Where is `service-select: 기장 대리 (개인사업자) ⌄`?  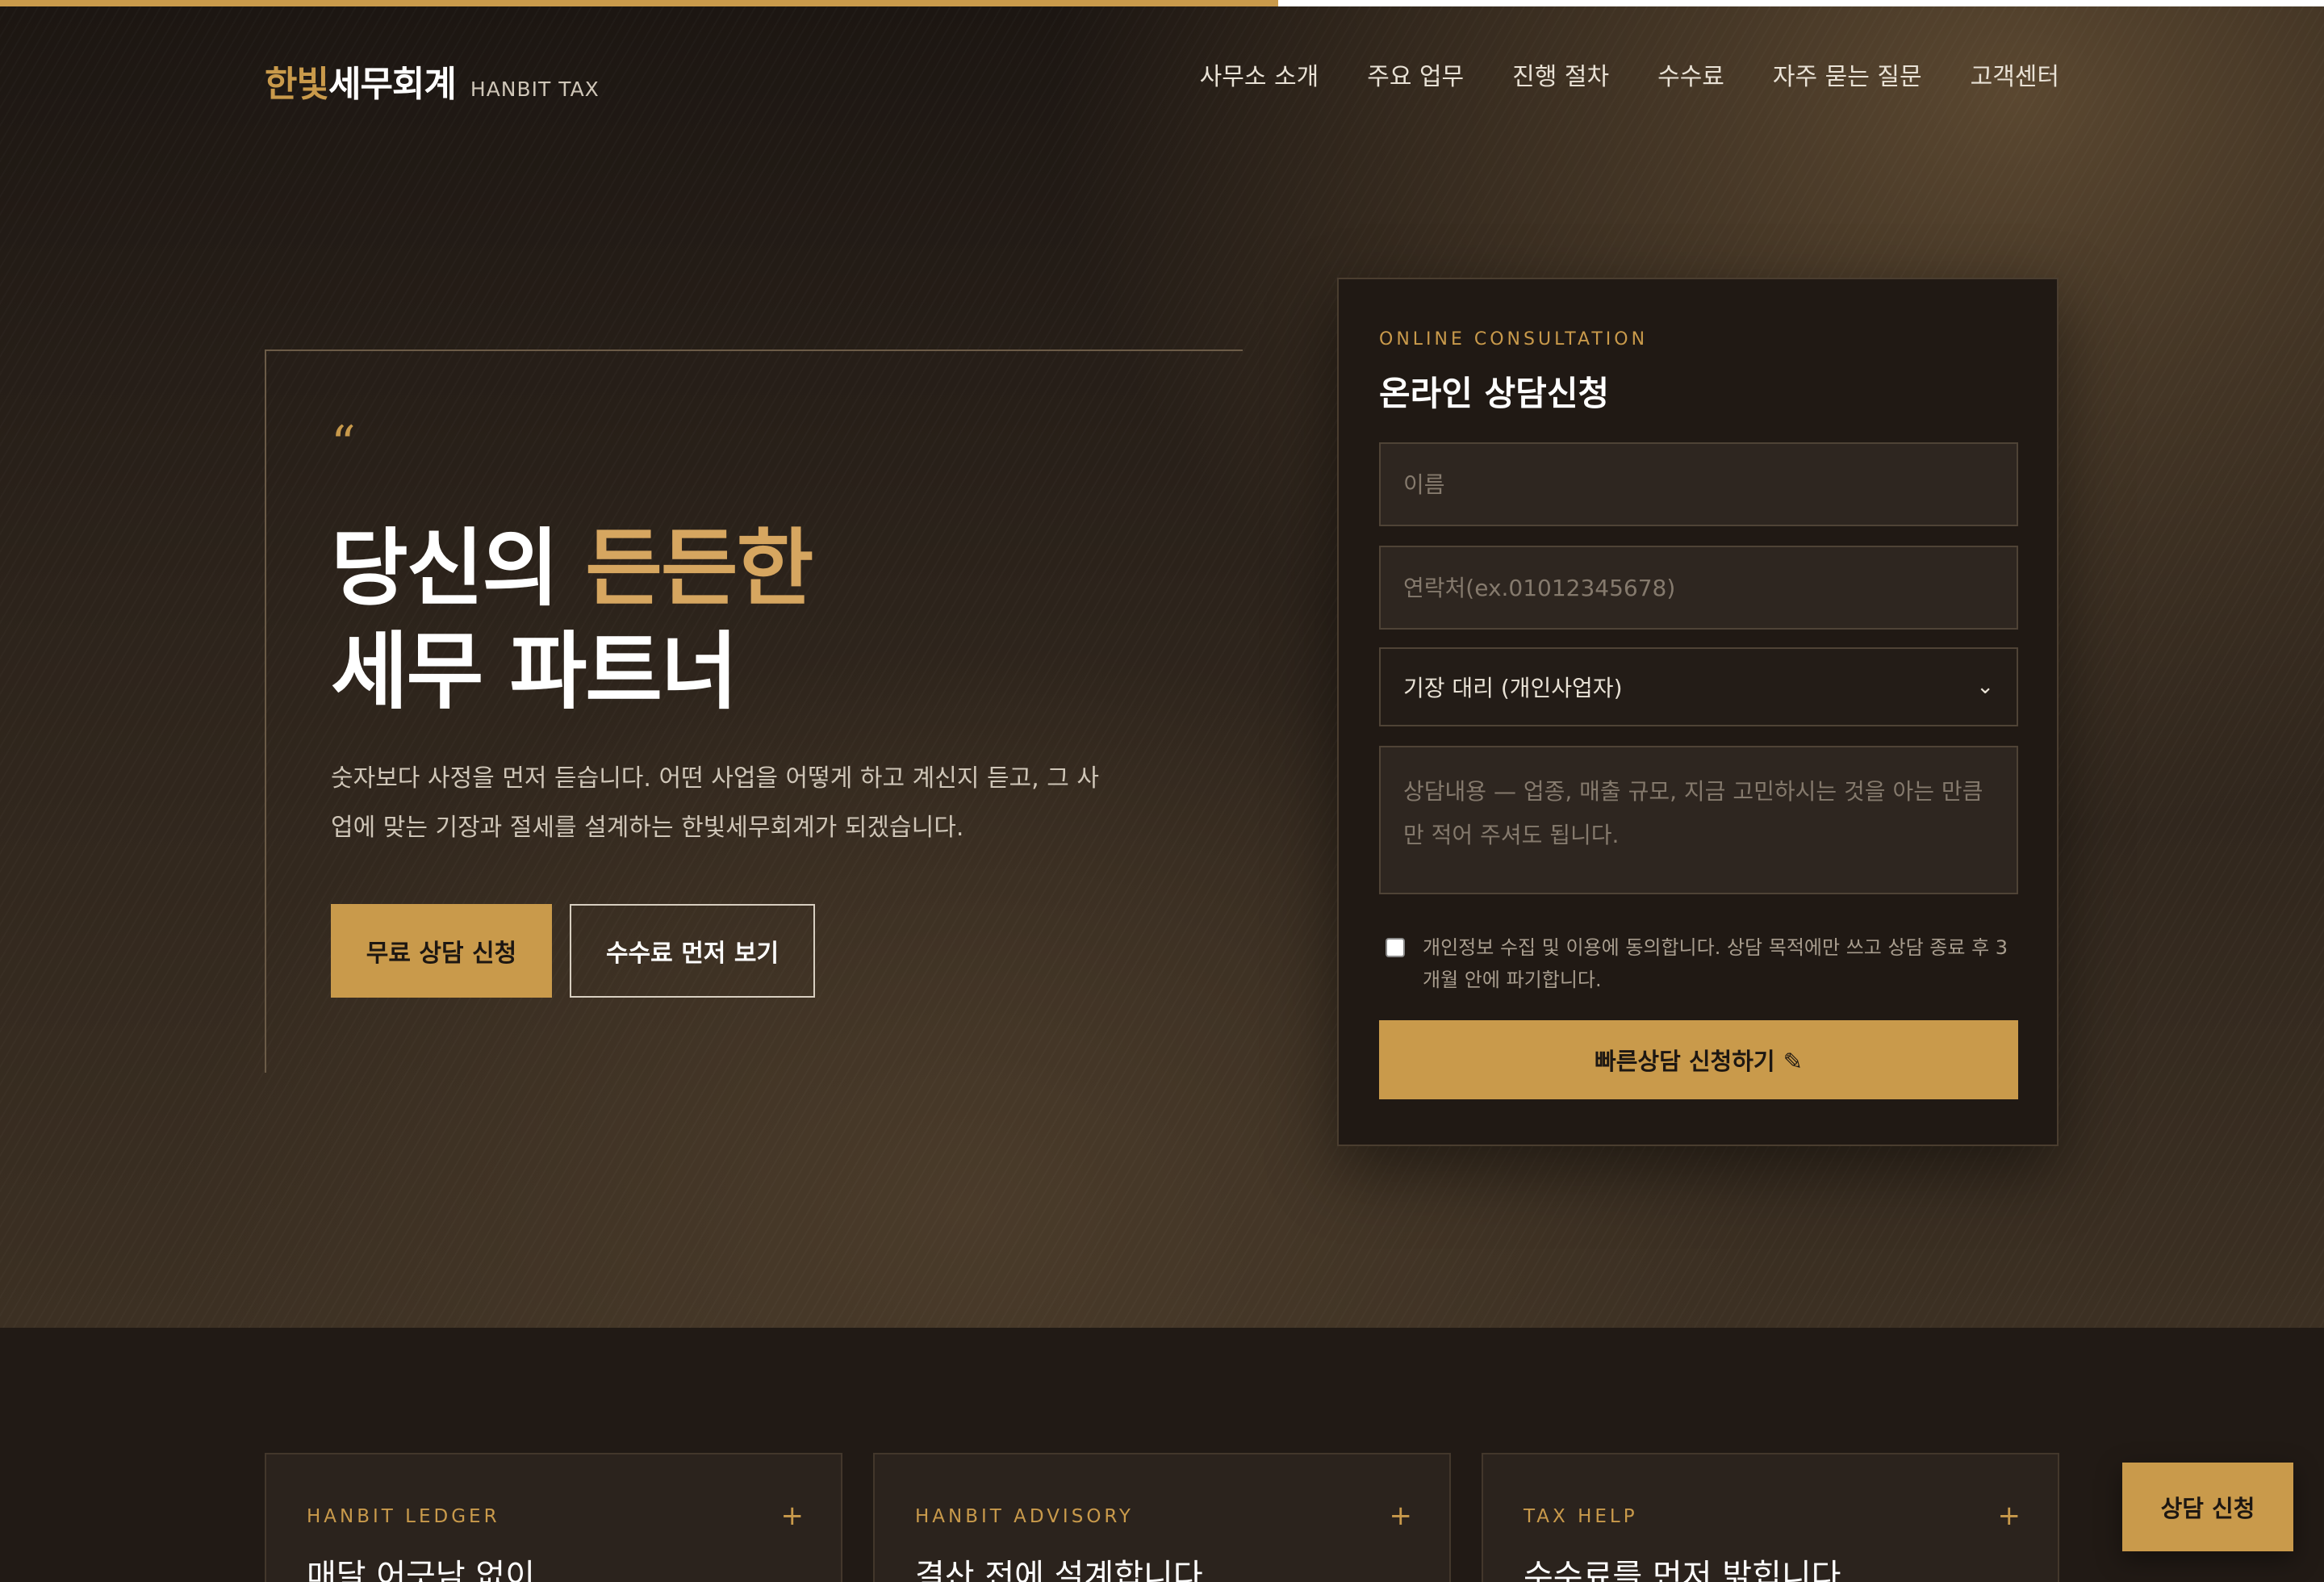
service-select: 기장 대리 (개인사업자) ⌄ is located at coordinates (1698, 686).